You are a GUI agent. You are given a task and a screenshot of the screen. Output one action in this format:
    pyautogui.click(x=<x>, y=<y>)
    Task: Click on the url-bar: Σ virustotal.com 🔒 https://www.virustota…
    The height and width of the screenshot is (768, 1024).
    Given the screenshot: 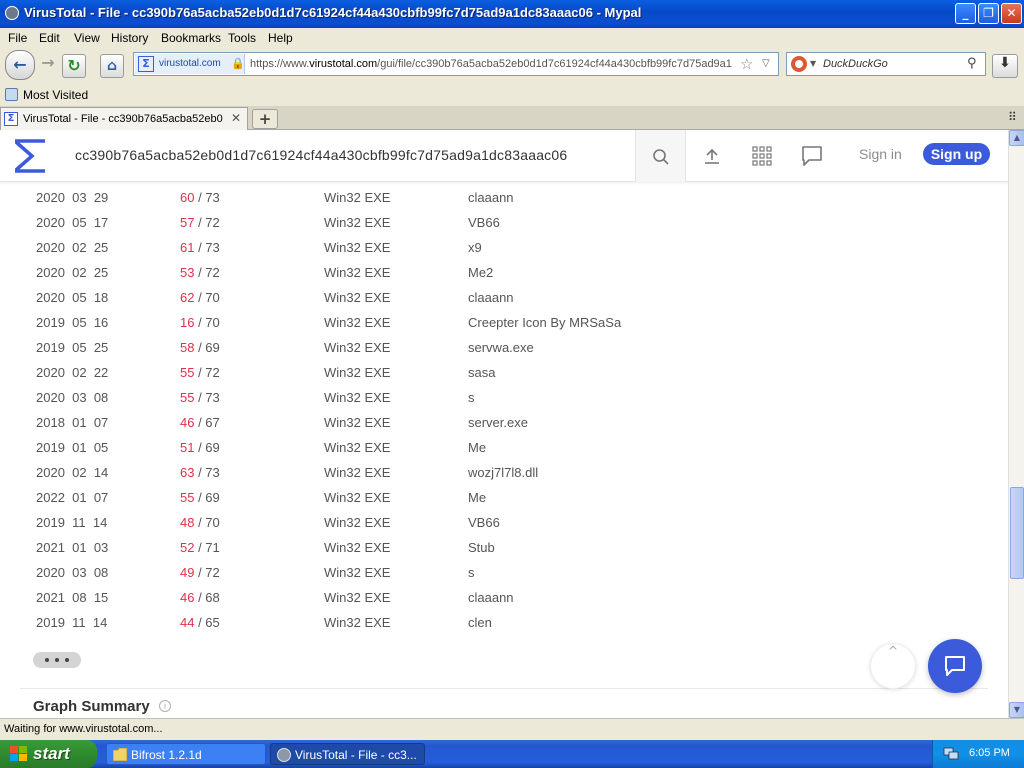 What is the action you would take?
    pyautogui.click(x=456, y=64)
    